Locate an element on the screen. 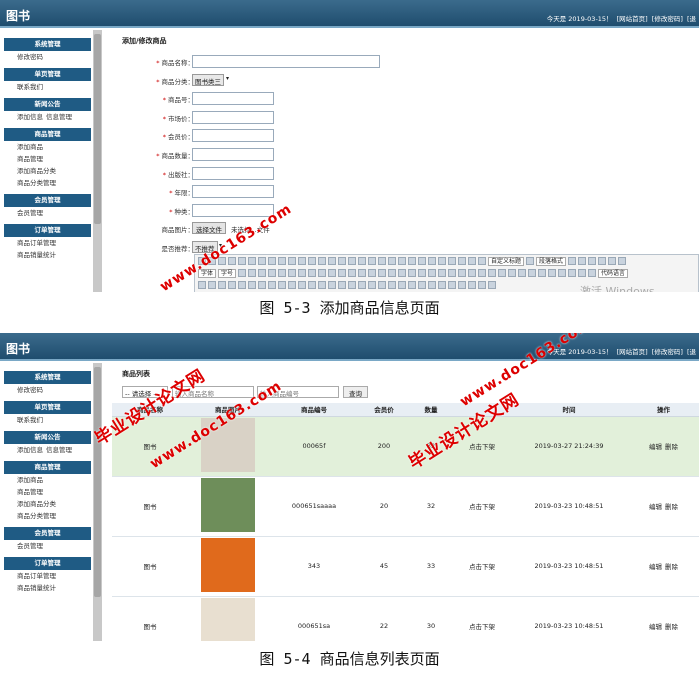 The height and width of the screenshot is (673, 699). size-select: 字号 is located at coordinates (227, 273).